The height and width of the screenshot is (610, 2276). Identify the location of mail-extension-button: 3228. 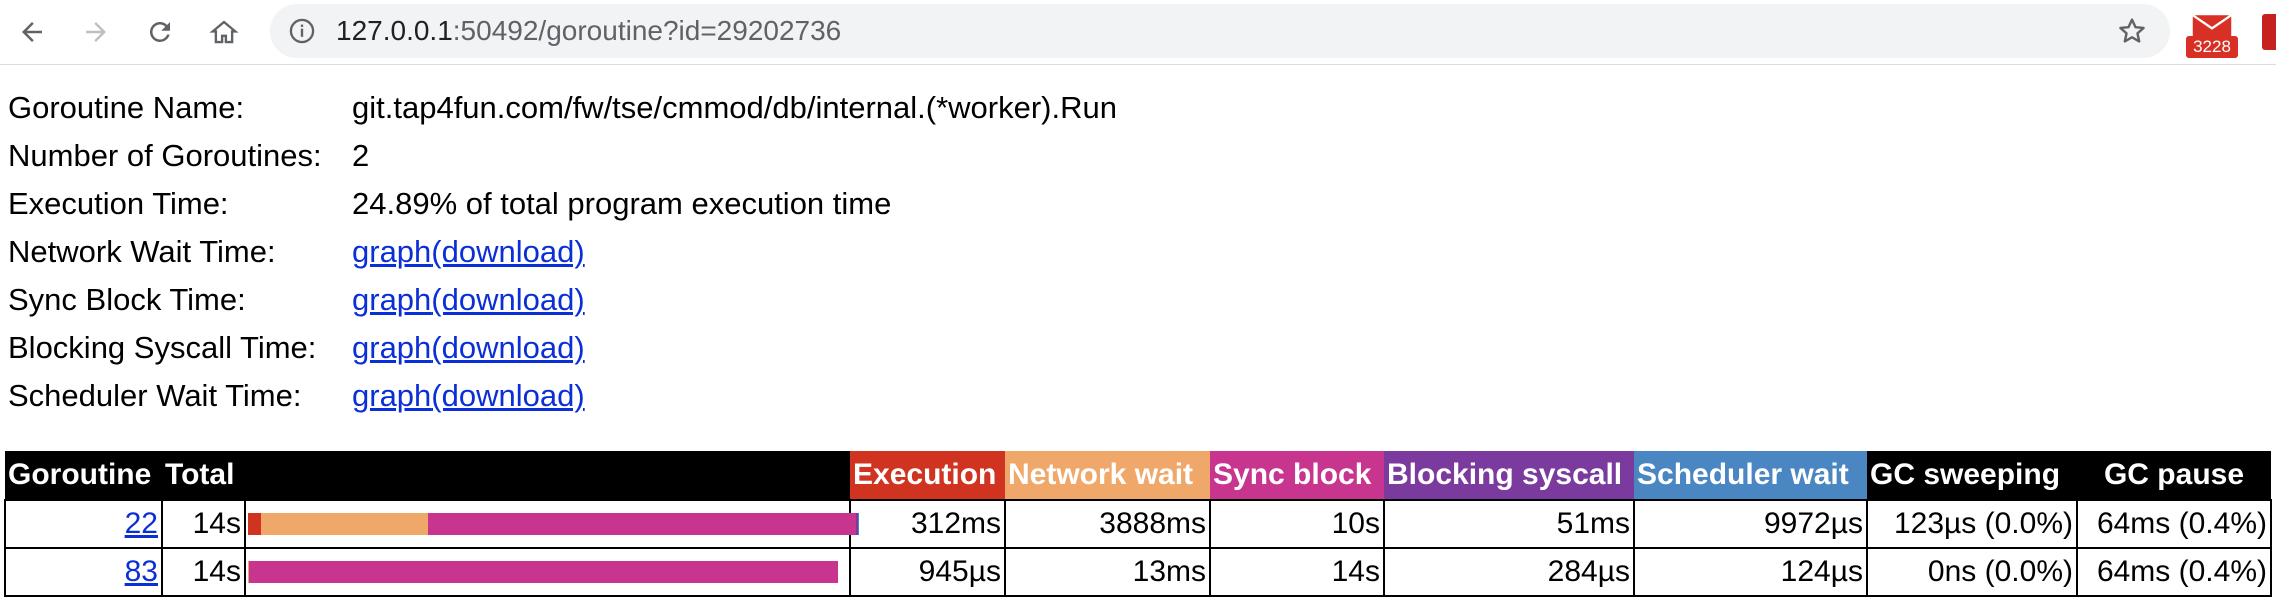
(2212, 37).